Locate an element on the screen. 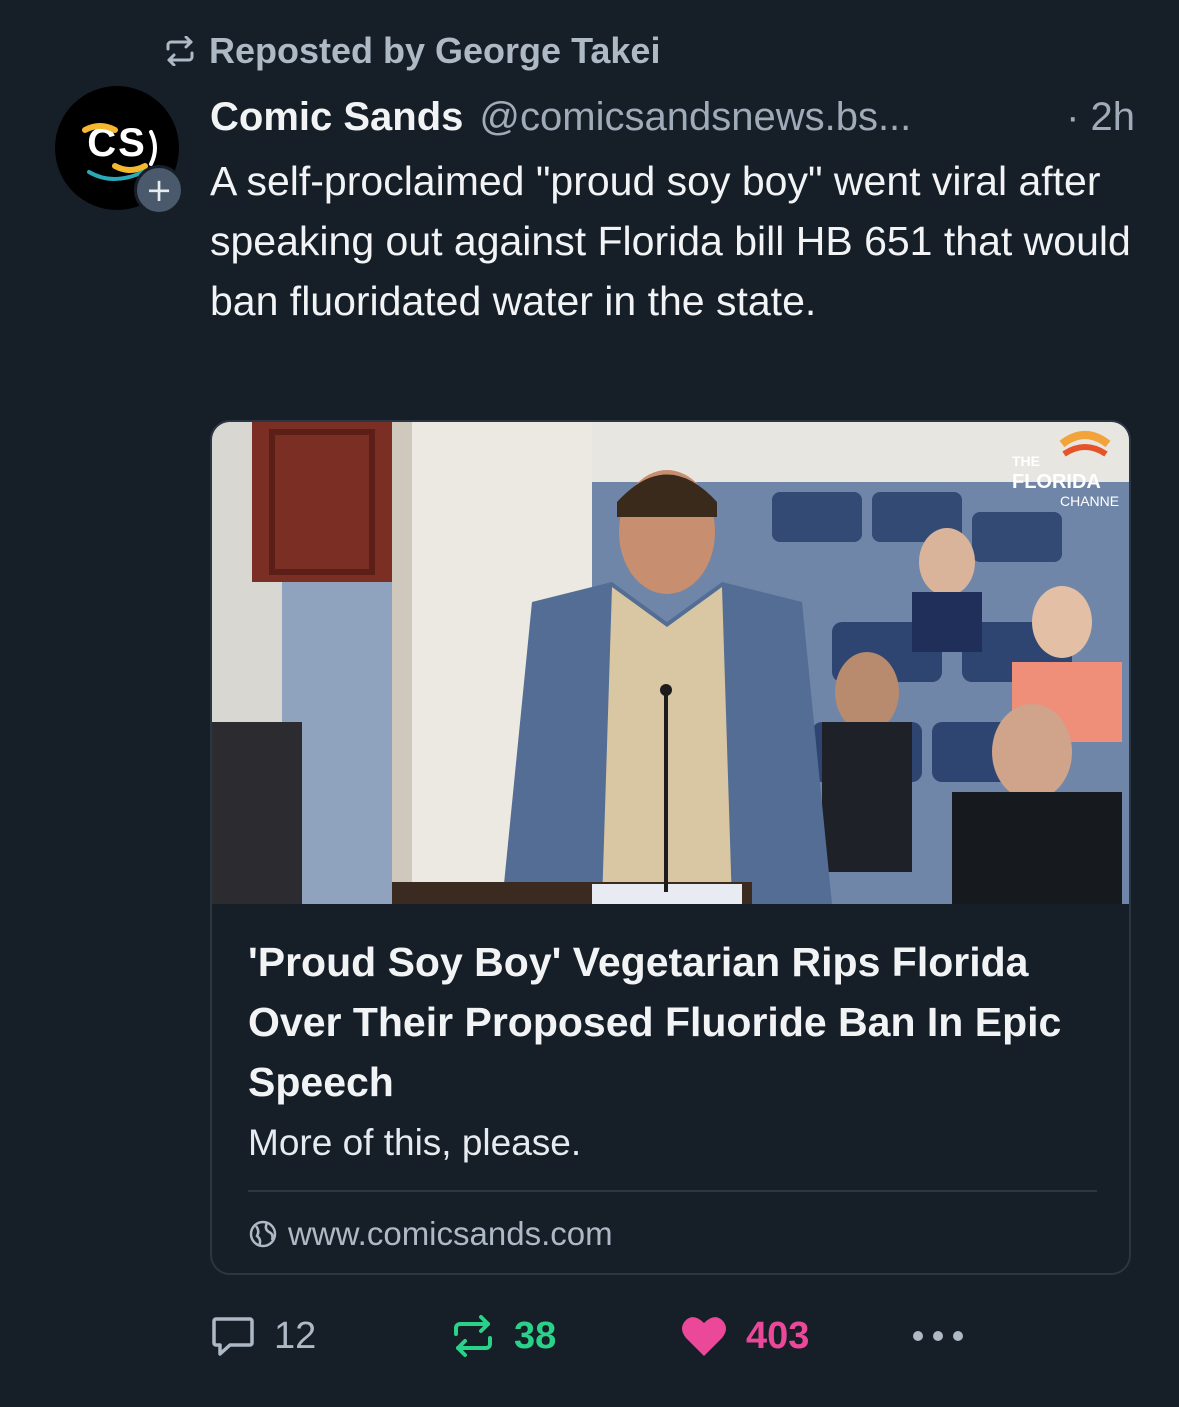 The width and height of the screenshot is (1179, 1407). embed-domain-text: www.comicsands.com is located at coordinates (450, 1233).